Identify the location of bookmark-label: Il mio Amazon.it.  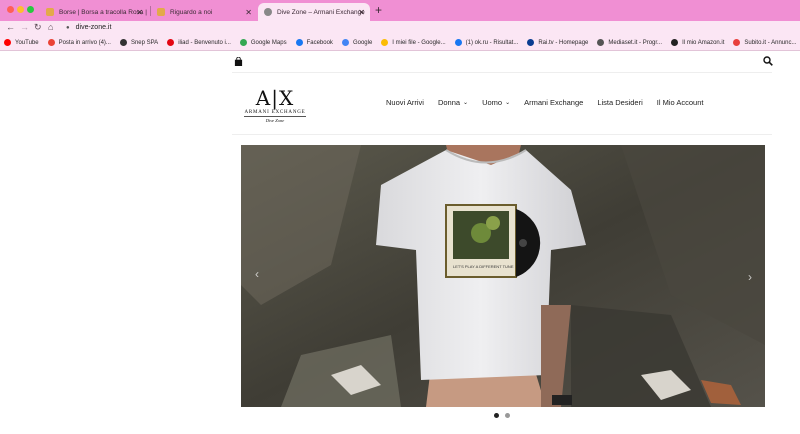
(703, 42).